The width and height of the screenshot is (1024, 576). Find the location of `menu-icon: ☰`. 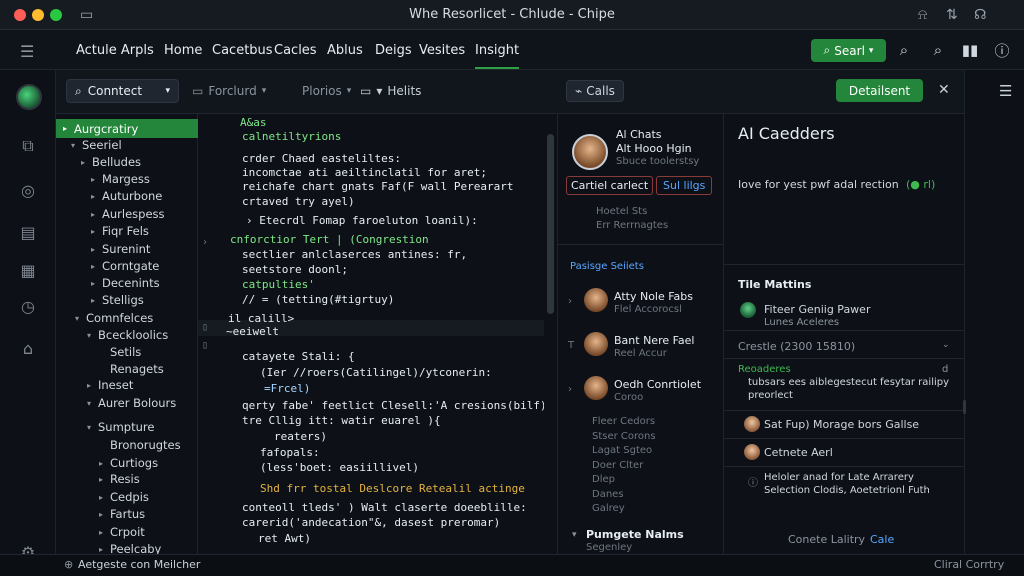

menu-icon: ☰ is located at coordinates (1005, 91).